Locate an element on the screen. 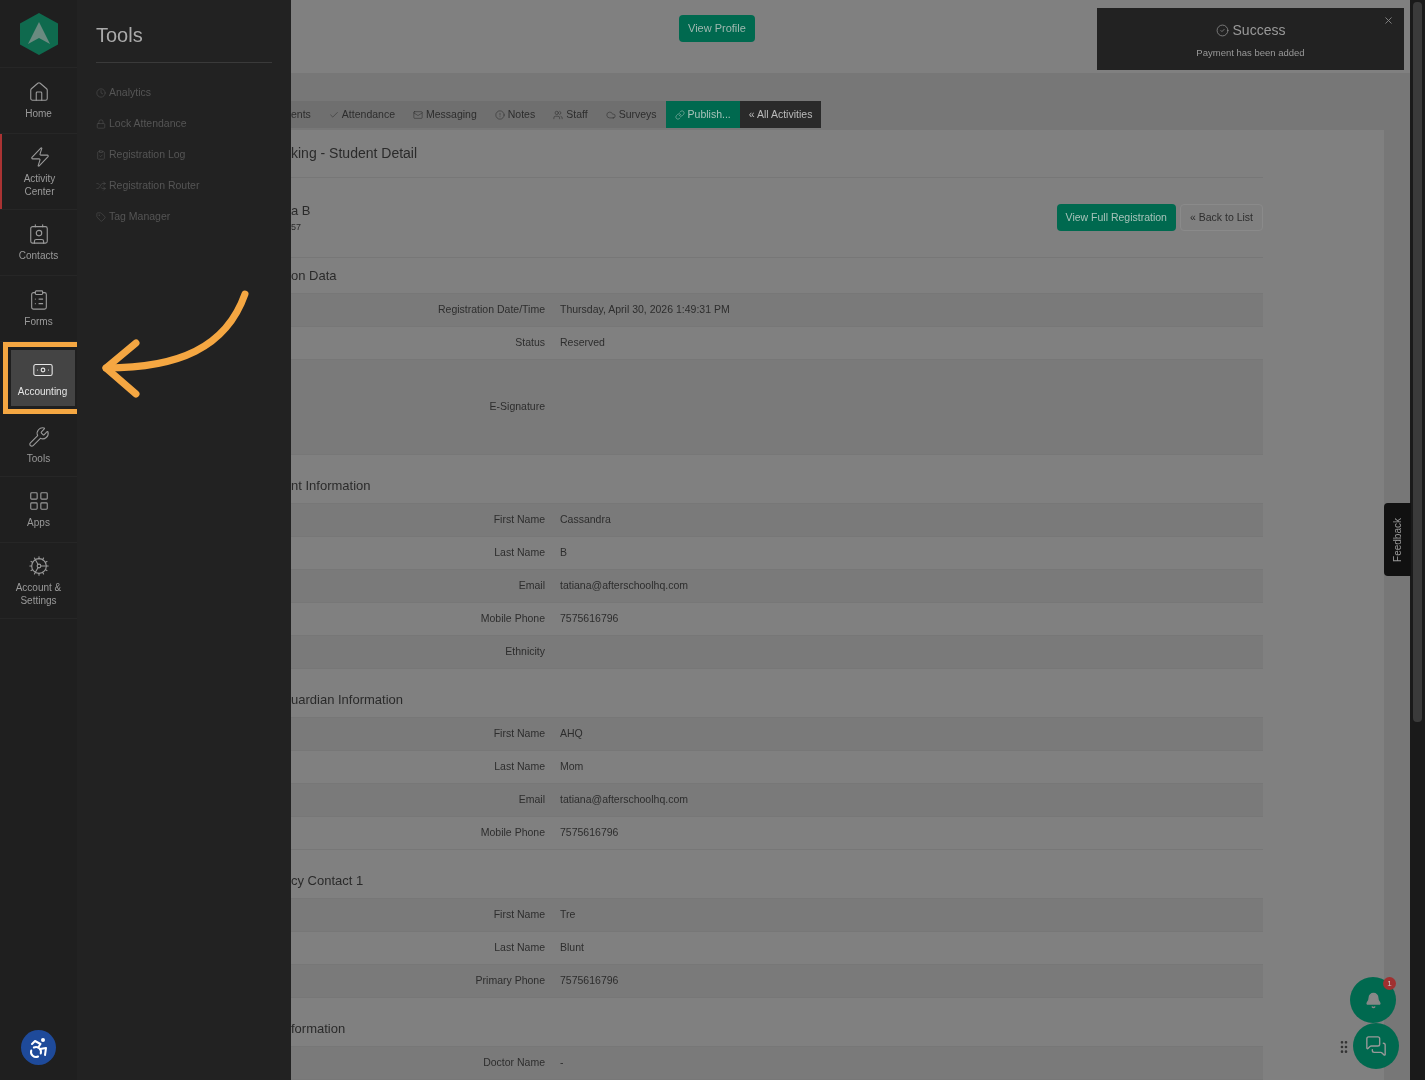  nav-item: Home is located at coordinates (38, 100).